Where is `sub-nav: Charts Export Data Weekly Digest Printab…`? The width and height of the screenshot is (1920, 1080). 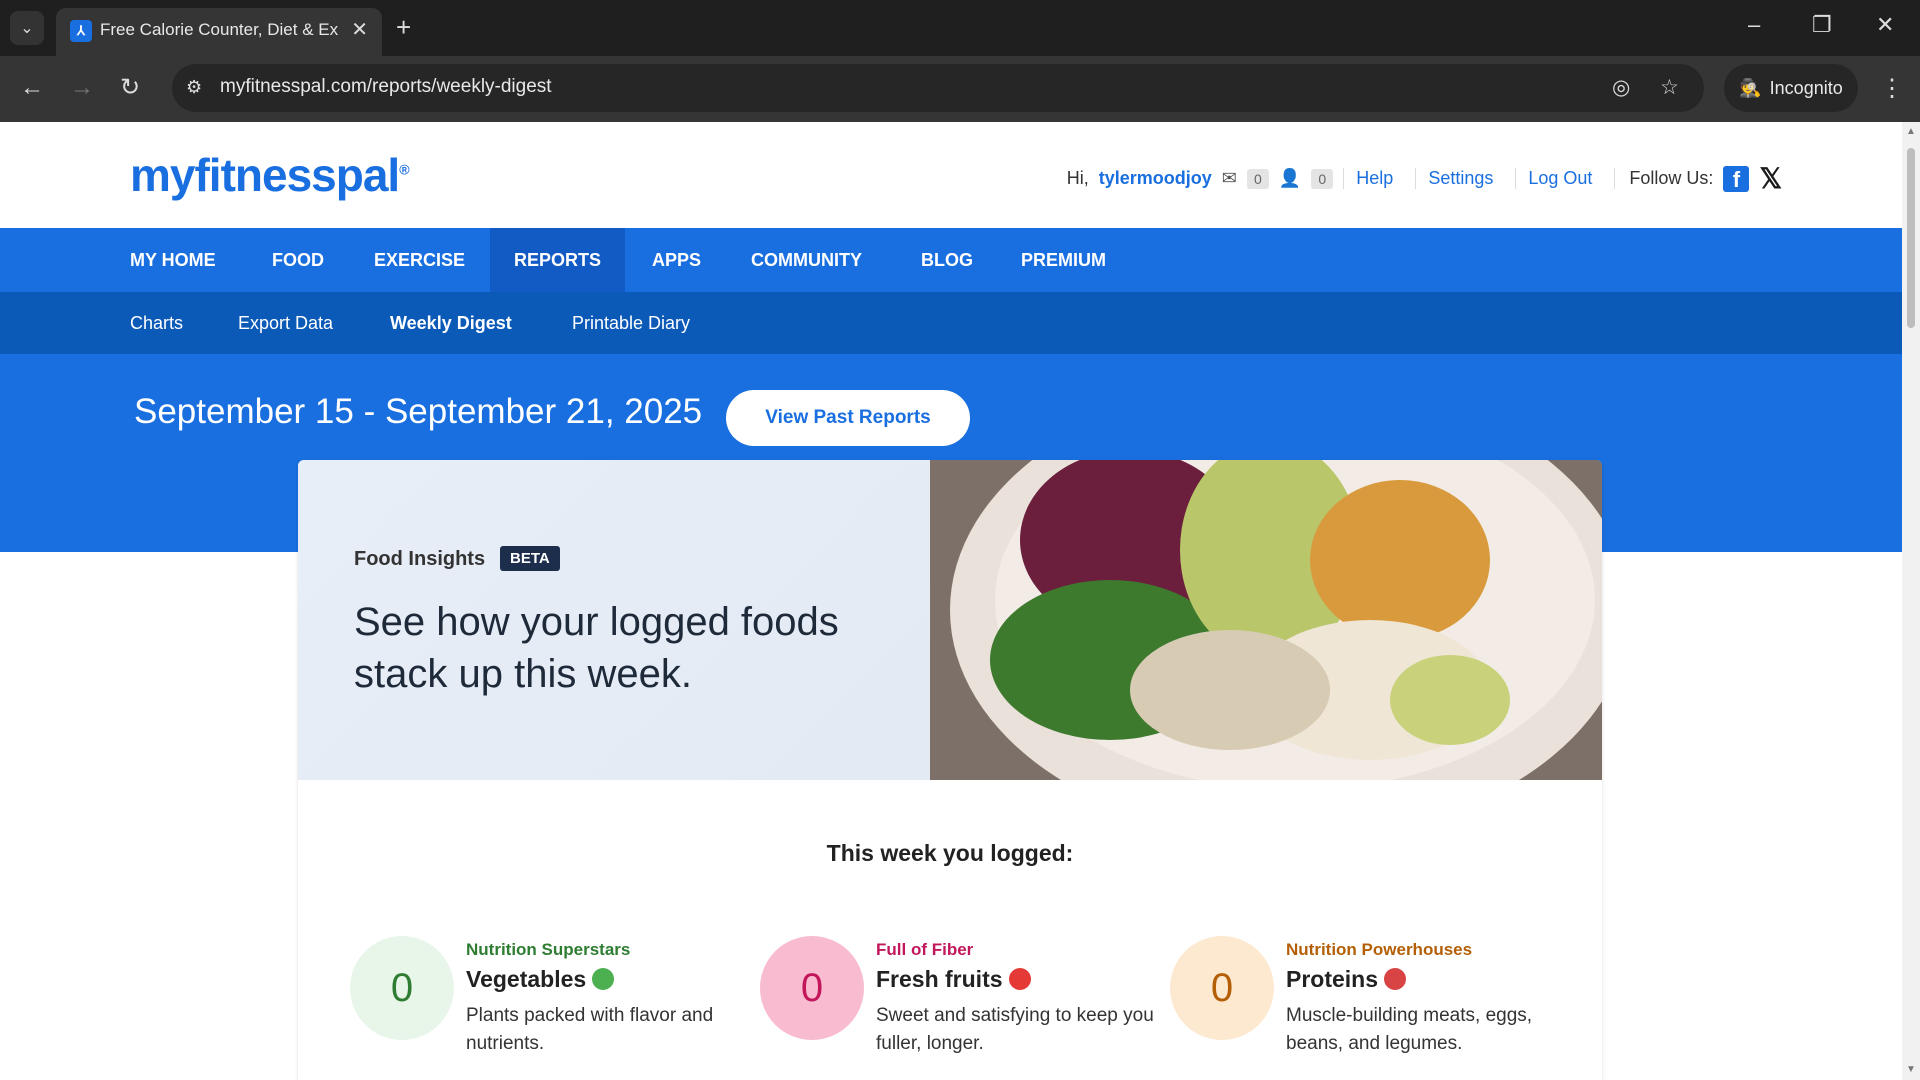 sub-nav: Charts Export Data Weekly Digest Printab… is located at coordinates (951, 323).